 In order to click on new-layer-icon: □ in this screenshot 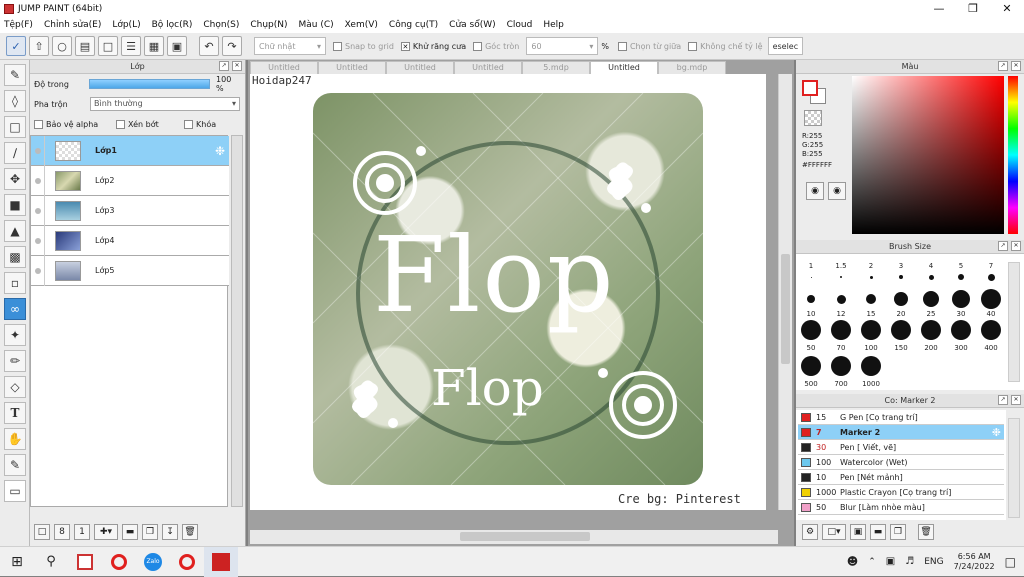, I will do `click(42, 532)`.